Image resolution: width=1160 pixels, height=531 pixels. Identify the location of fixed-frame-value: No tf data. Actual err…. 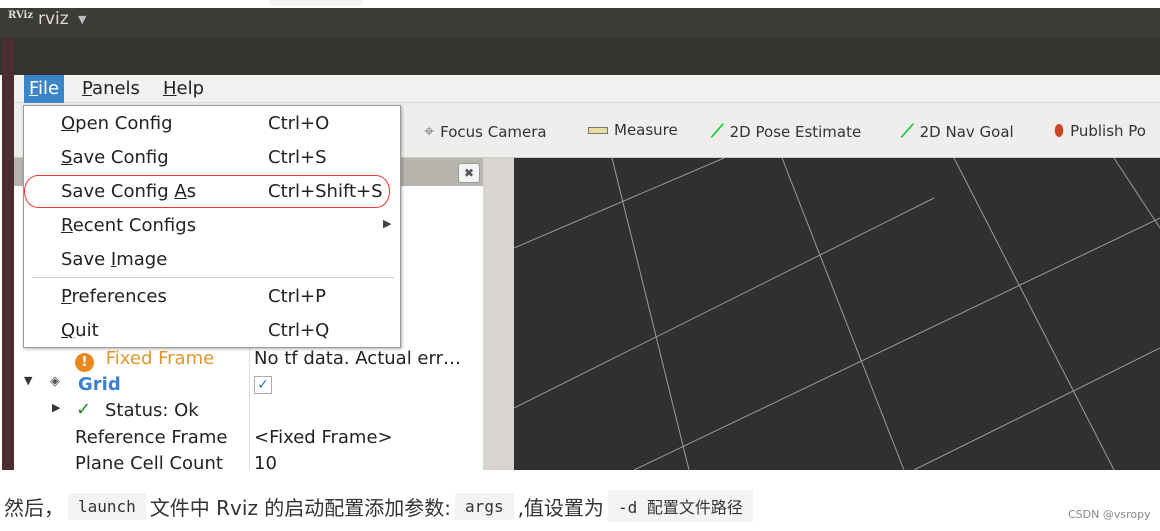
(357, 358).